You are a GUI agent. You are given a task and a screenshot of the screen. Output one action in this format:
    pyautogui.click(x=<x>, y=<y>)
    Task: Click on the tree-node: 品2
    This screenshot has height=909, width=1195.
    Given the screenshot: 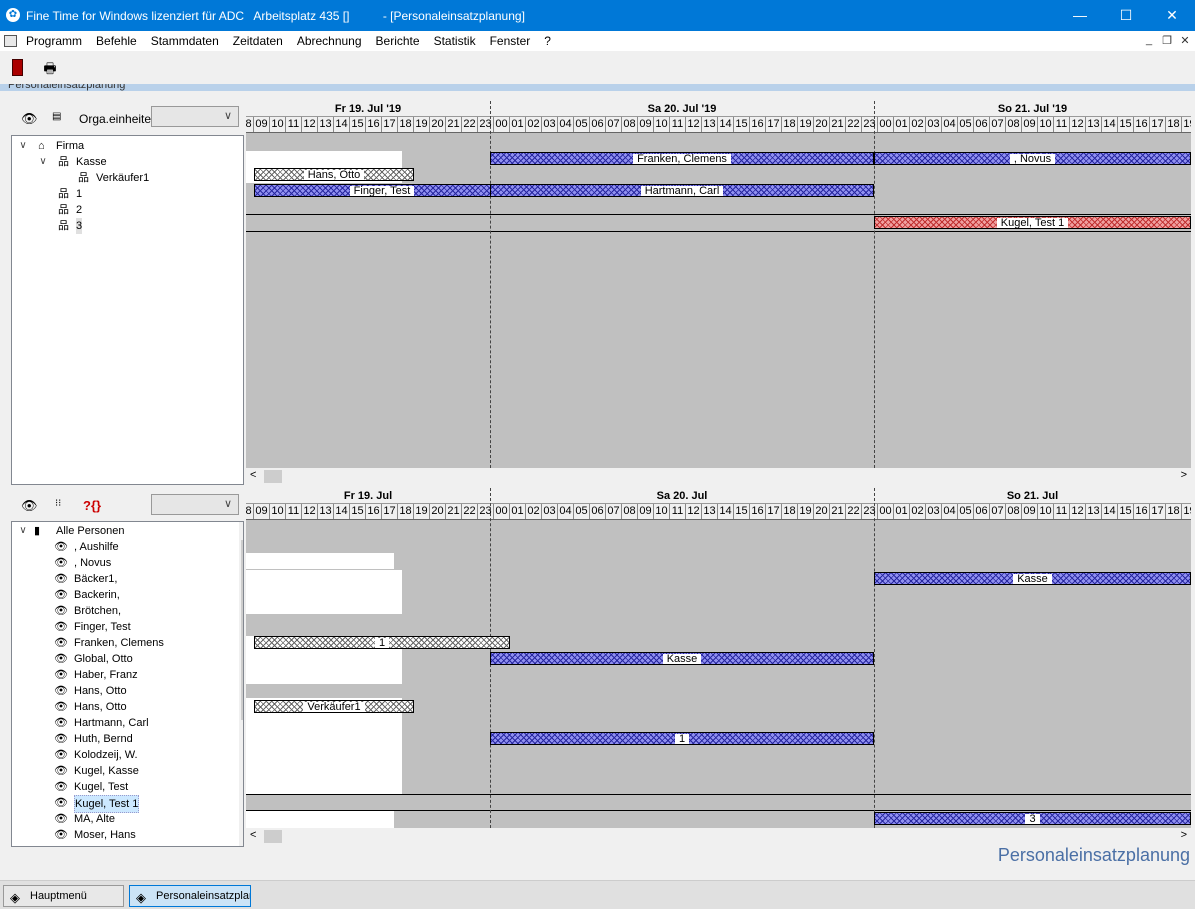 What is the action you would take?
    pyautogui.click(x=122, y=210)
    